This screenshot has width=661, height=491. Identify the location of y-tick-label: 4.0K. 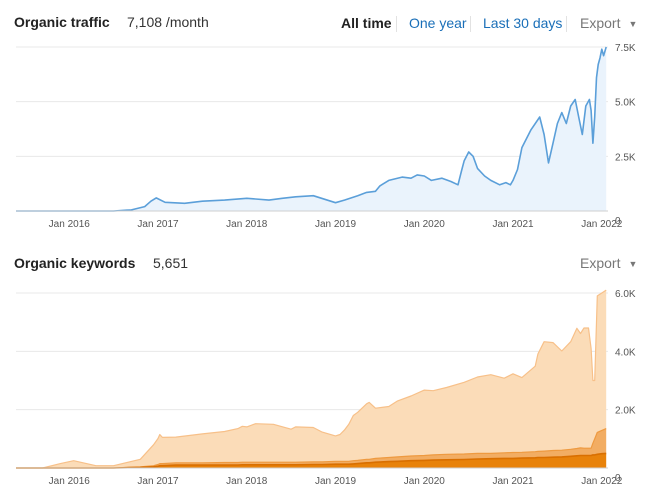
(625, 352).